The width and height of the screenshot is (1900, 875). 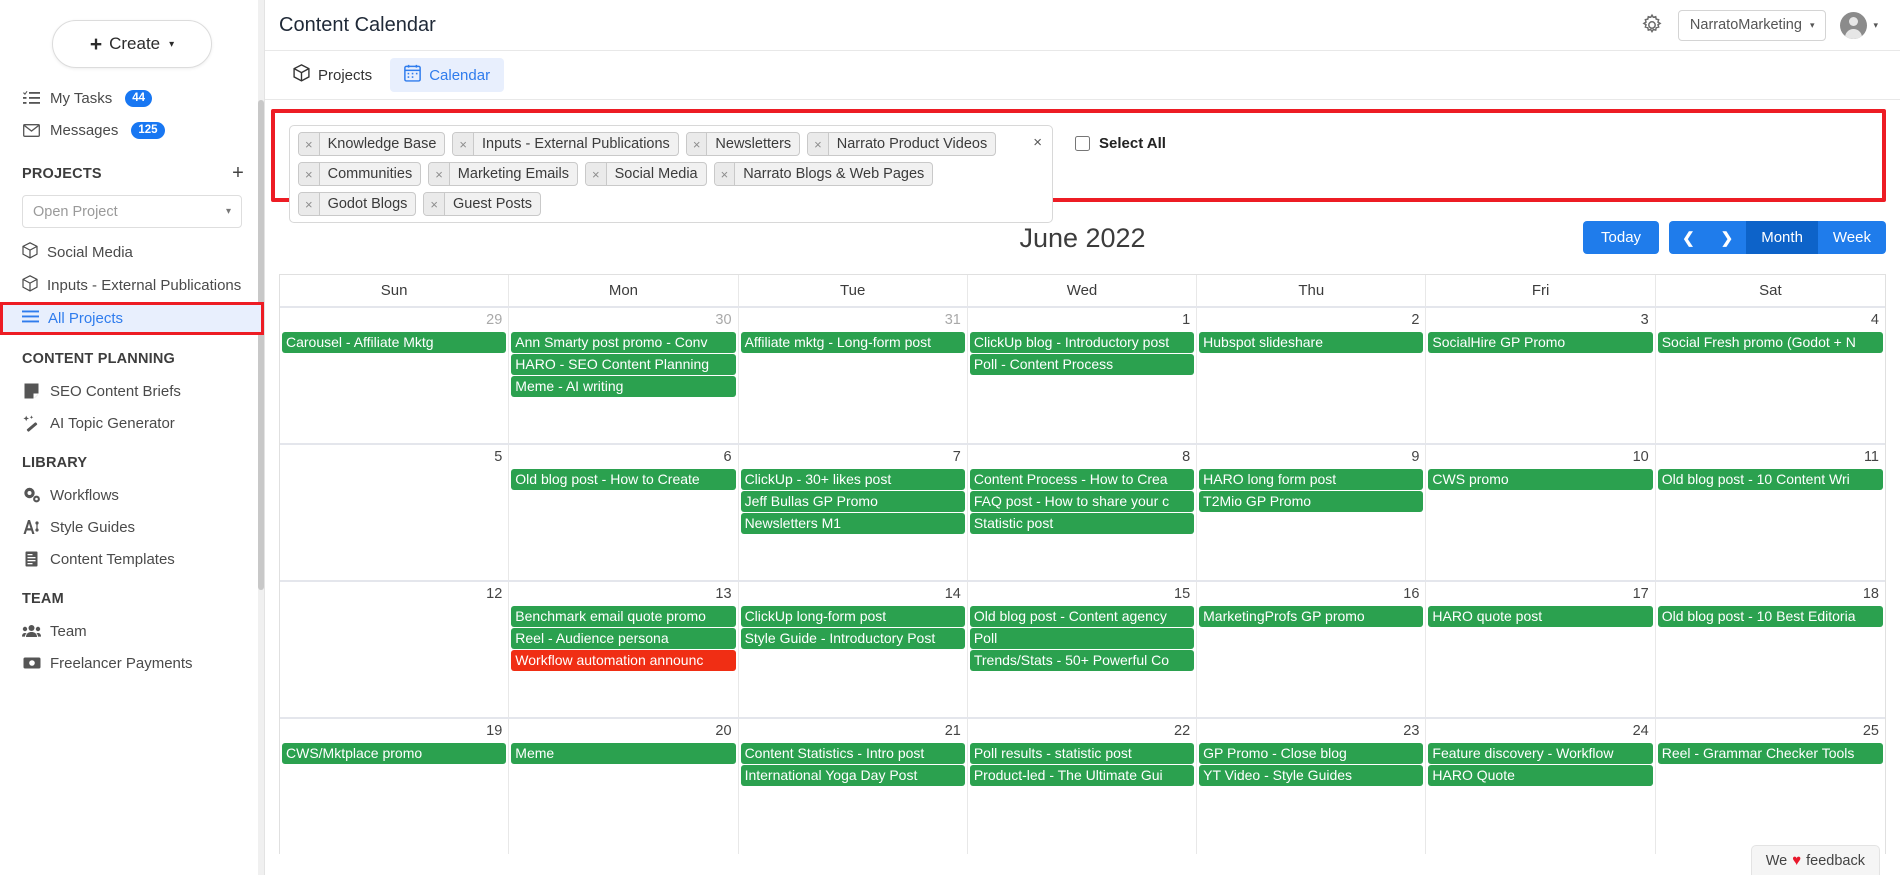 I want to click on calendar-day-cell: 20 Meme, so click(x=624, y=786).